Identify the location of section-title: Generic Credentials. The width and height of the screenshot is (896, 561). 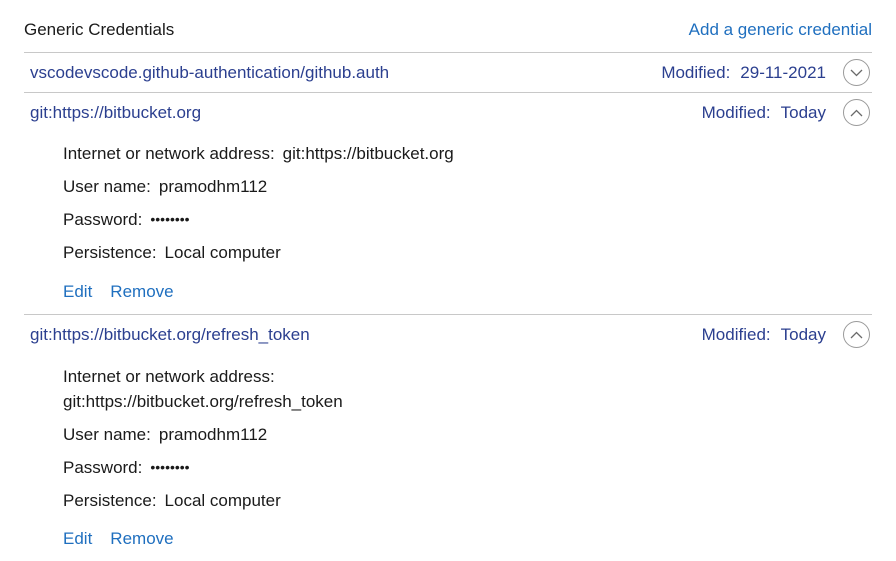
(99, 29).